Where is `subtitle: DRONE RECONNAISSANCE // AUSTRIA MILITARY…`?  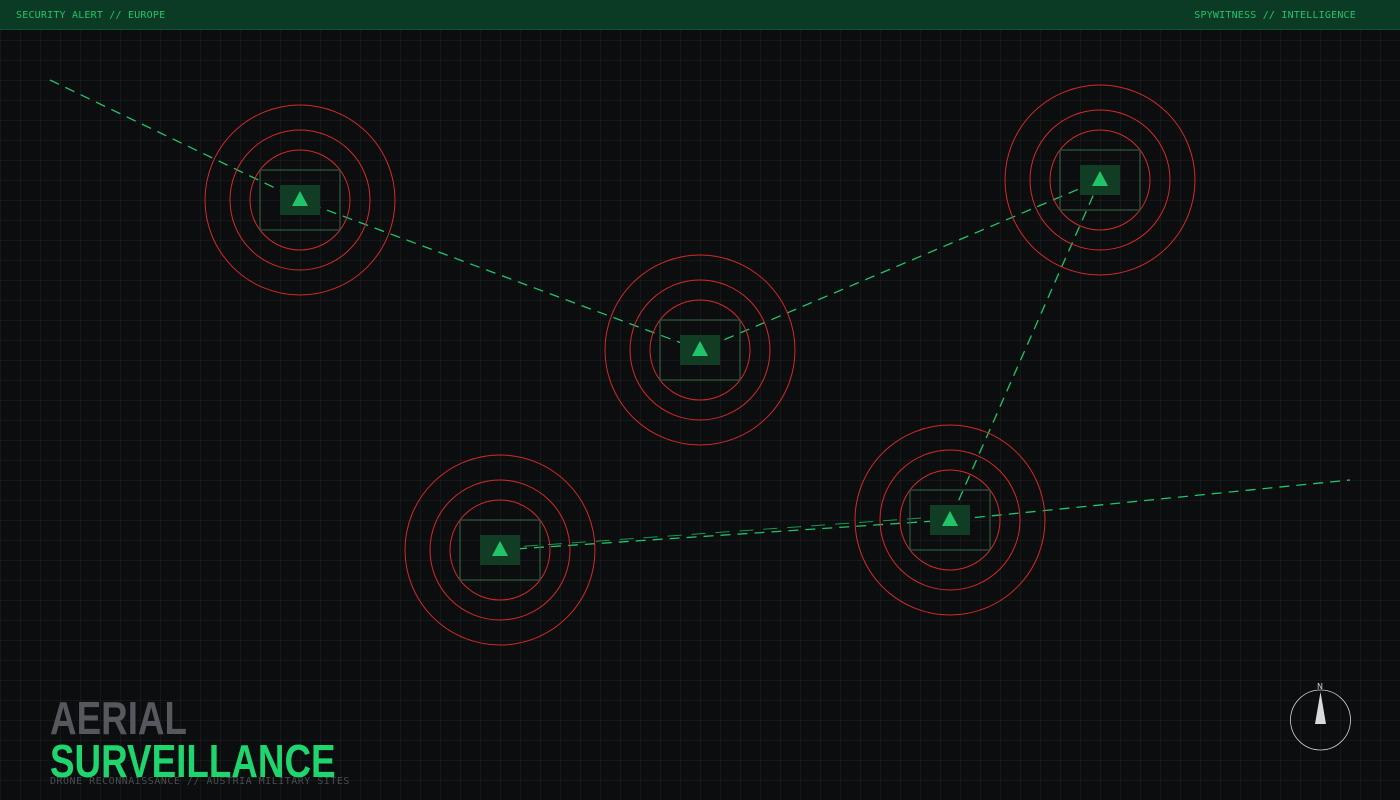 subtitle: DRONE RECONNAISSANCE // AUSTRIA MILITARY… is located at coordinates (200, 781).